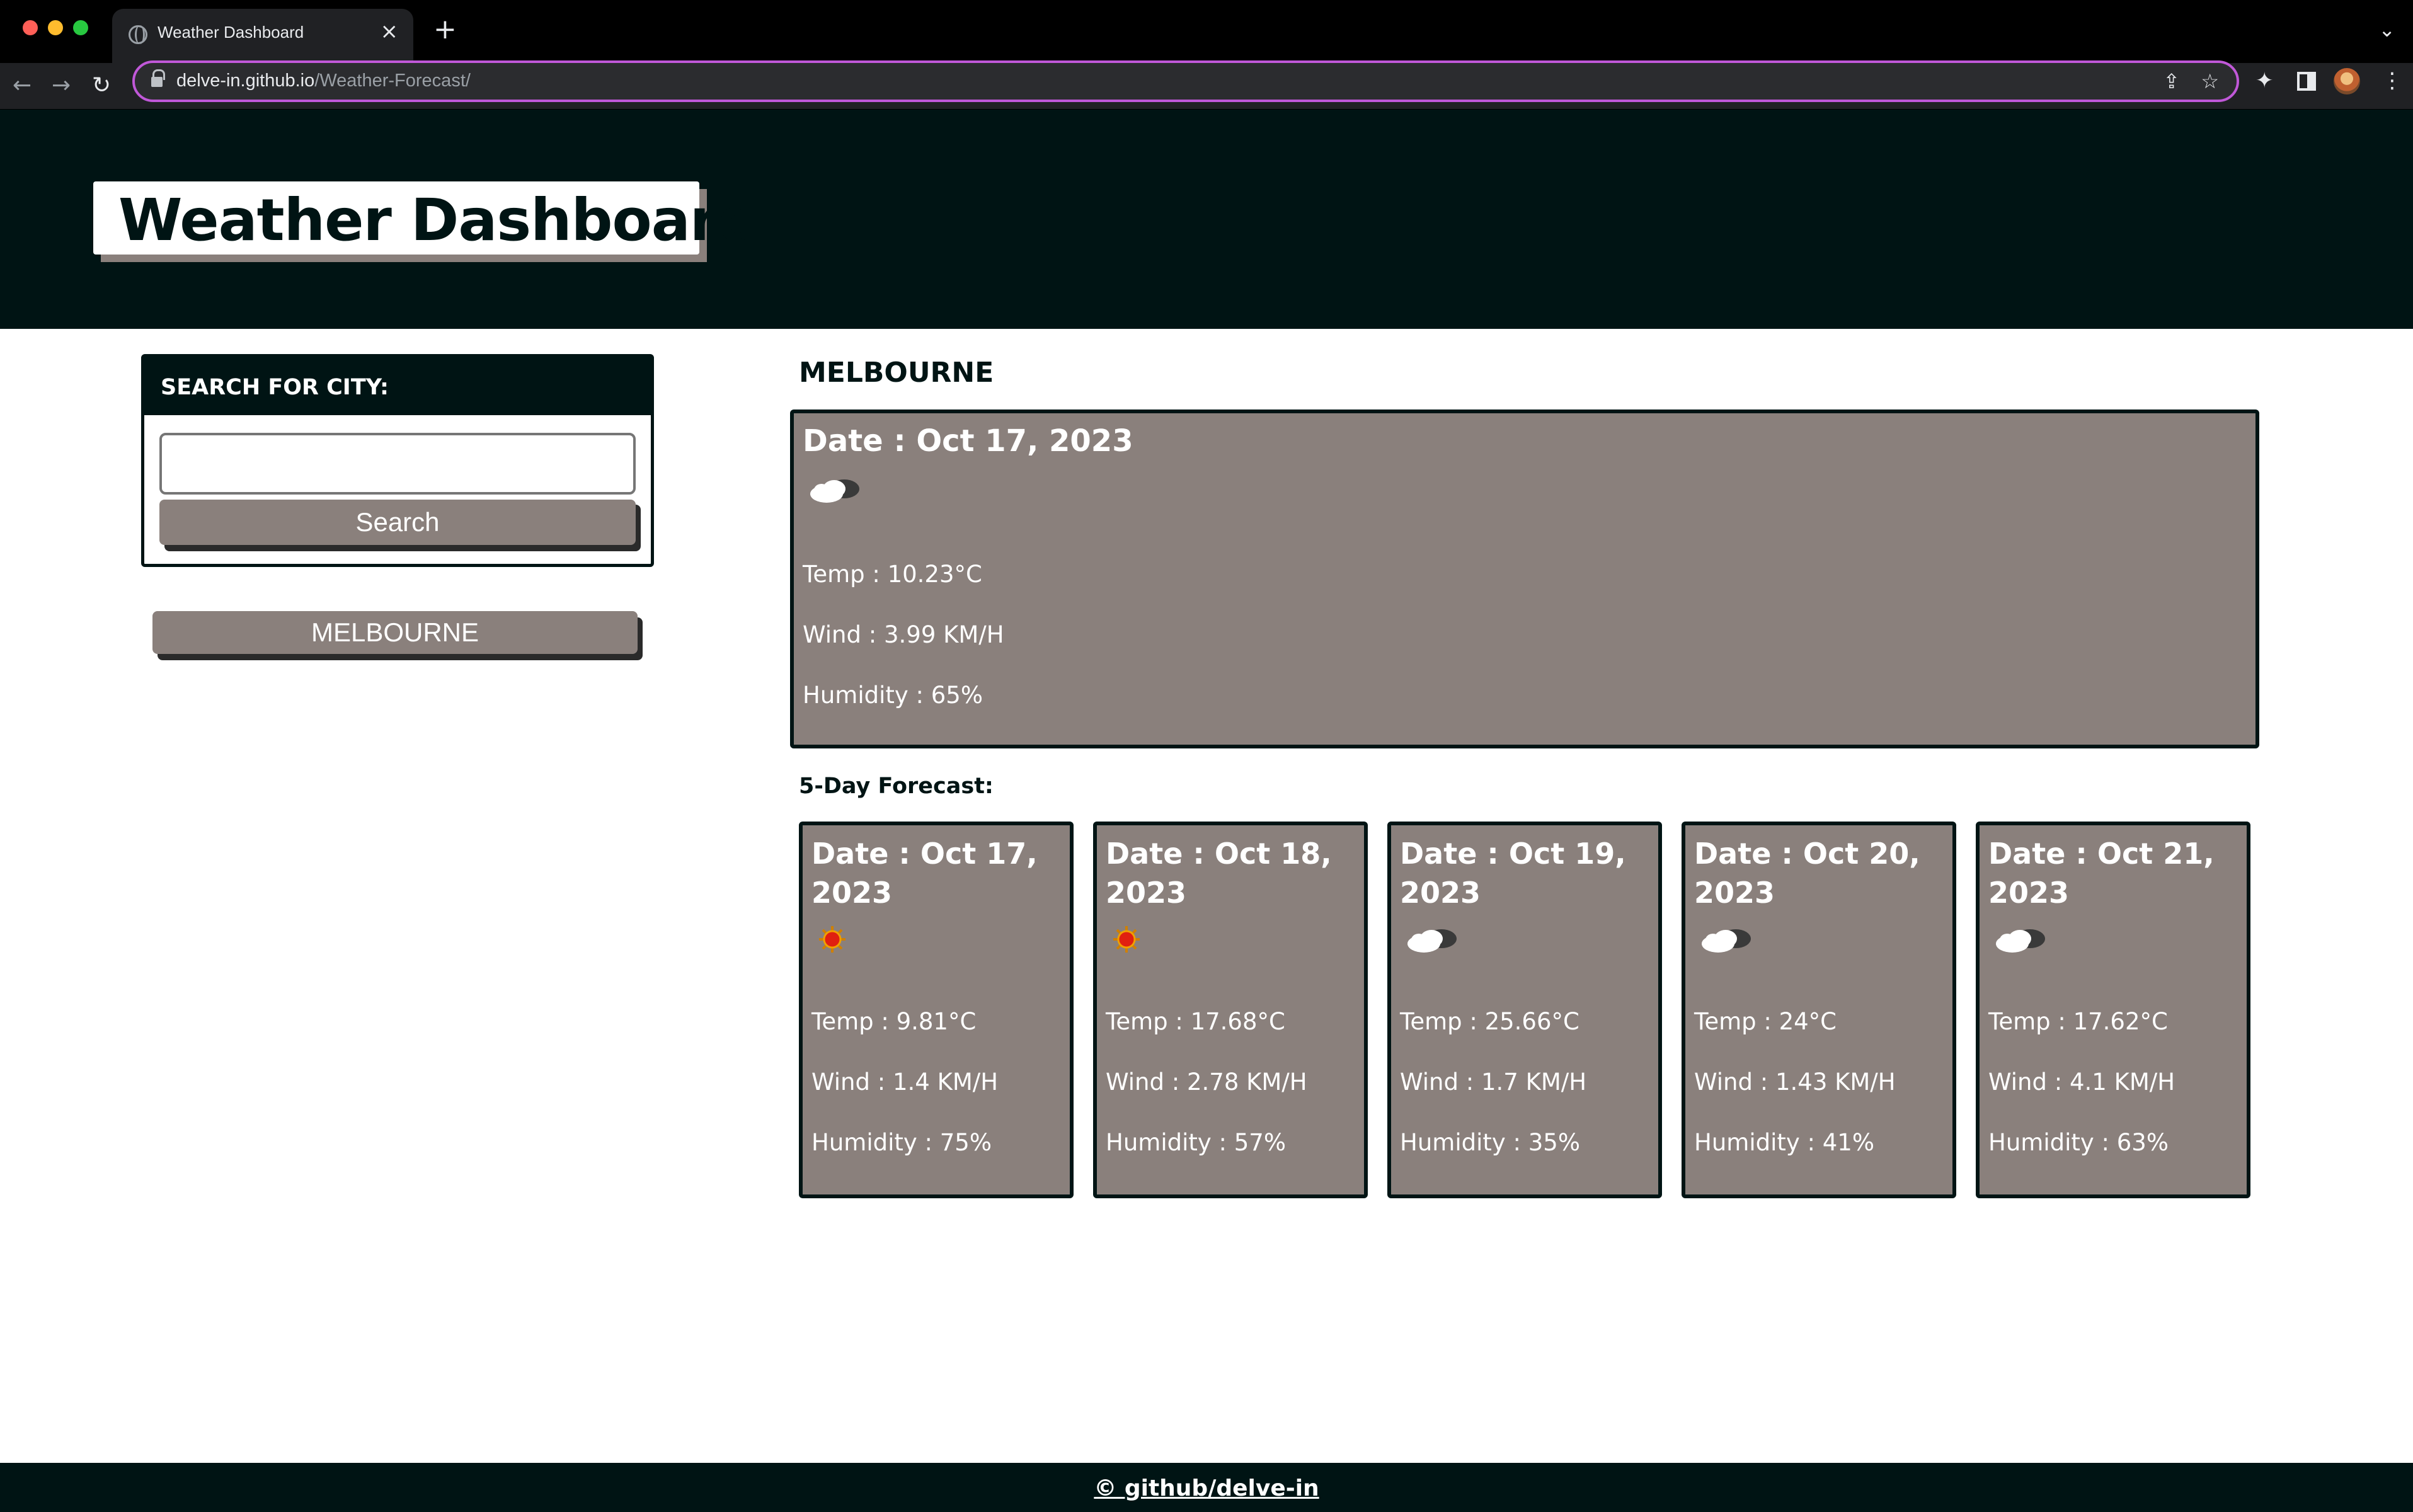 This screenshot has height=1512, width=2413. What do you see at coordinates (2078, 1142) in the screenshot?
I see `forecast-humidity: Humidity : 63%` at bounding box center [2078, 1142].